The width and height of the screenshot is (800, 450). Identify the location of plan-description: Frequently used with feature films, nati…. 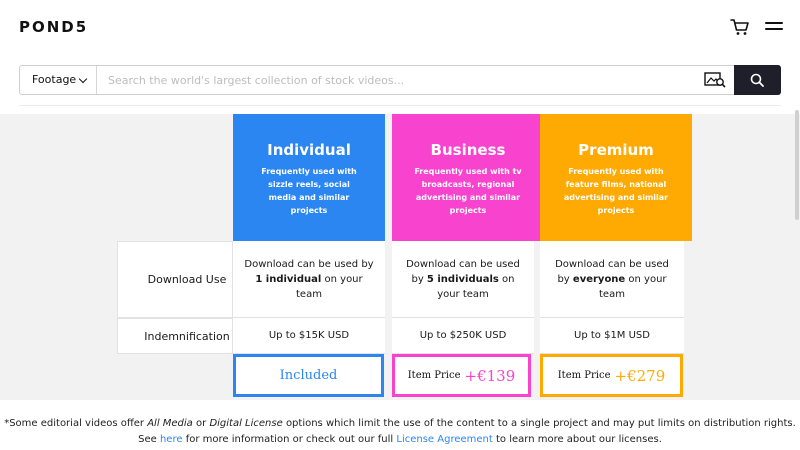
(616, 191).